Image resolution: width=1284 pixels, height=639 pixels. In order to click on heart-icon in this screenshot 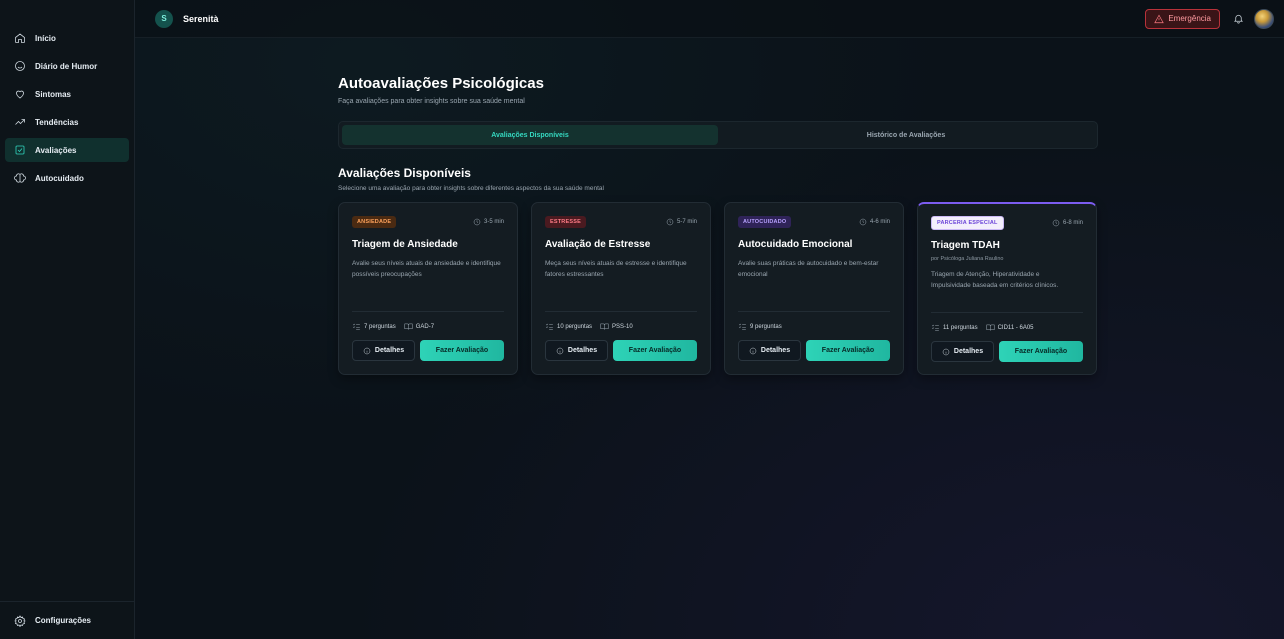, I will do `click(20, 94)`.